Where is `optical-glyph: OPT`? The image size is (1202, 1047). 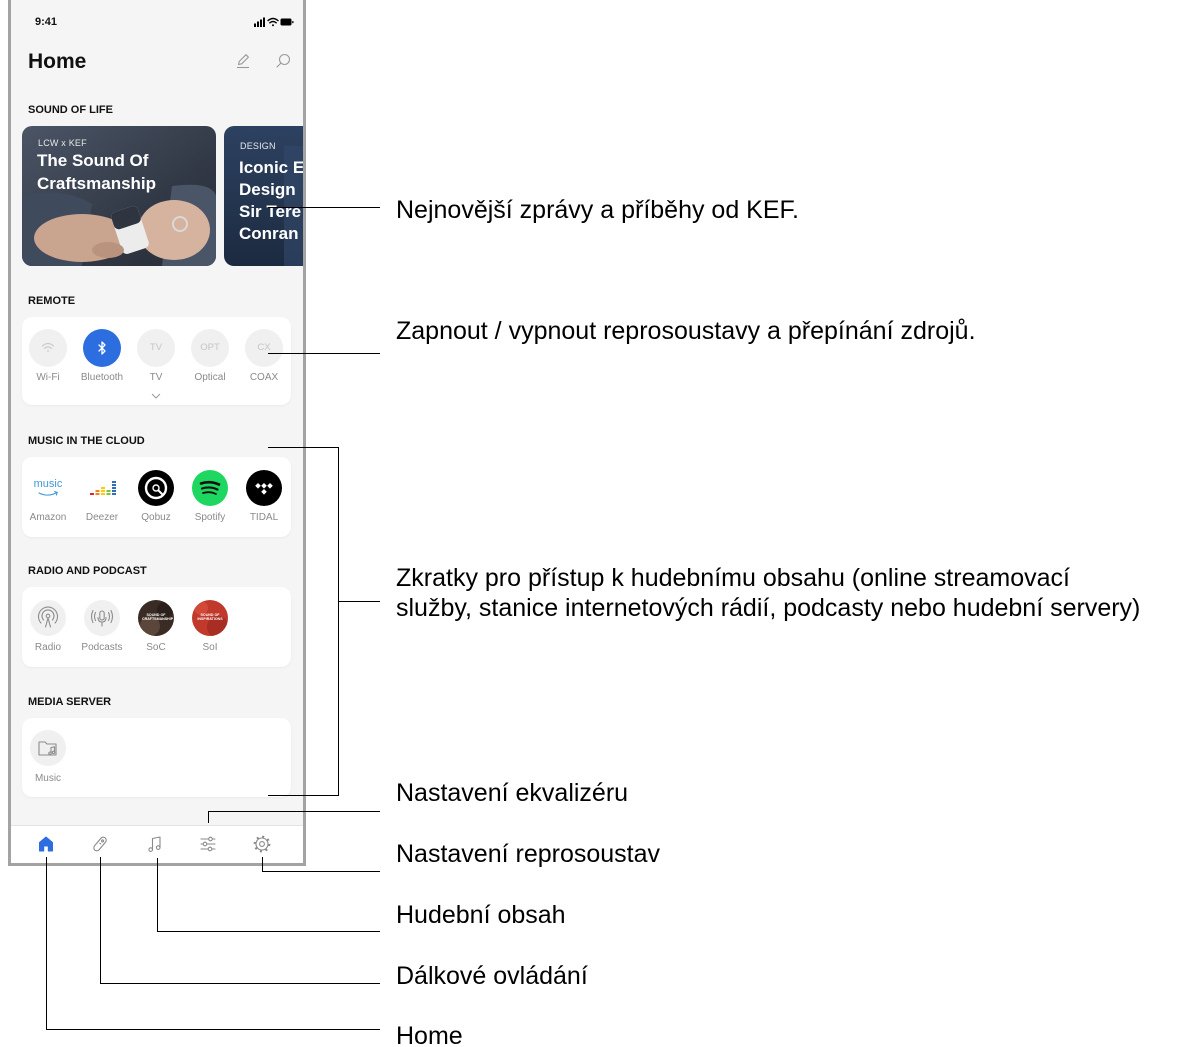
optical-glyph: OPT is located at coordinates (210, 347).